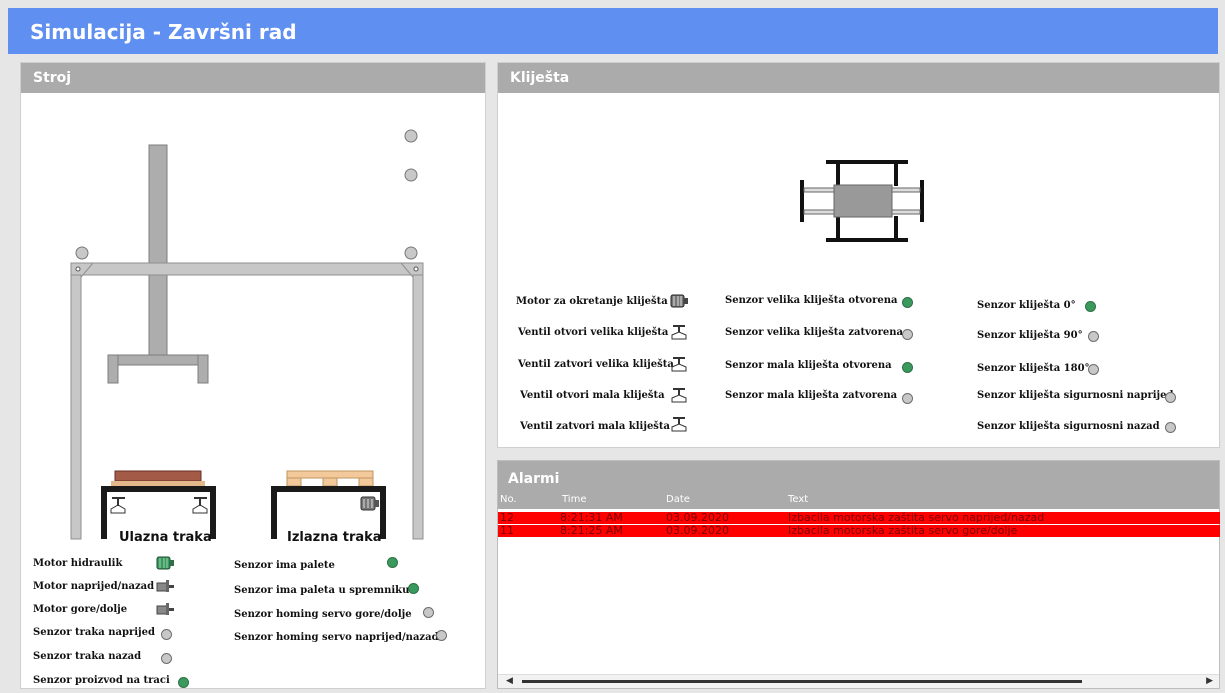 This screenshot has width=1225, height=693. What do you see at coordinates (165, 537) in the screenshot?
I see `ulazna-traka-label: Ulazna traka` at bounding box center [165, 537].